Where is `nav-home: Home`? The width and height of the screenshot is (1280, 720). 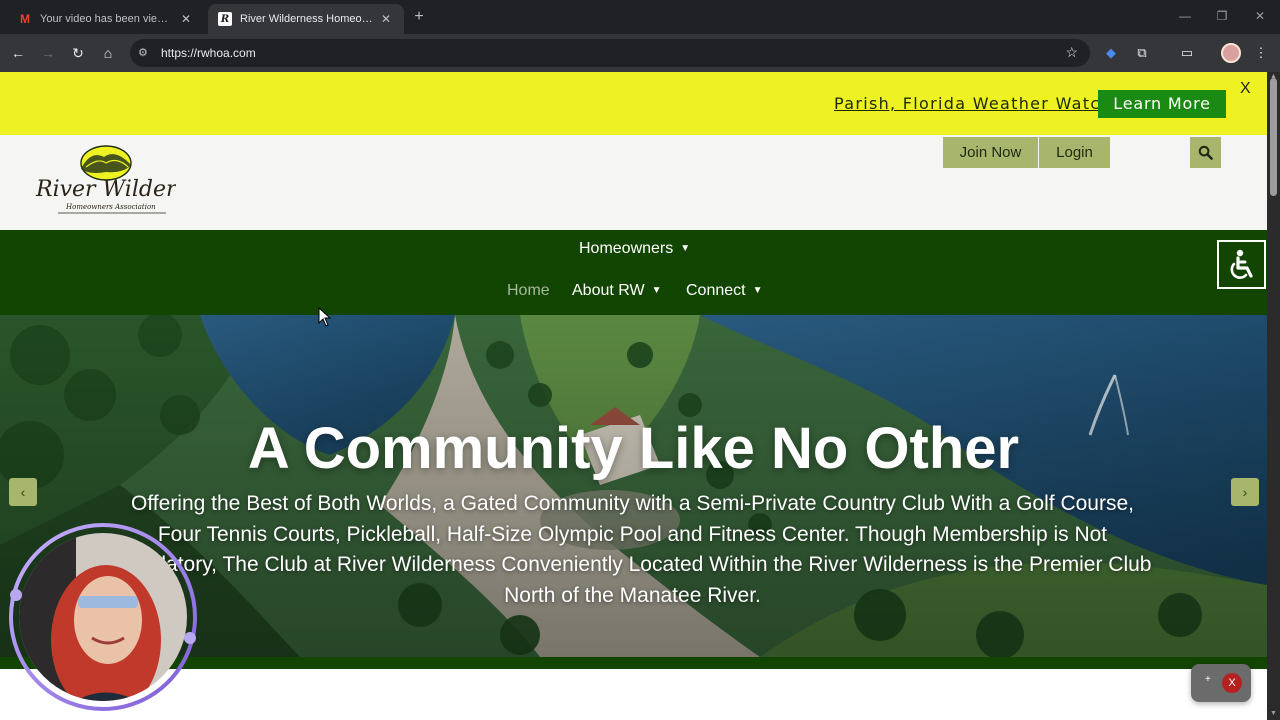 nav-home: Home is located at coordinates (528, 291).